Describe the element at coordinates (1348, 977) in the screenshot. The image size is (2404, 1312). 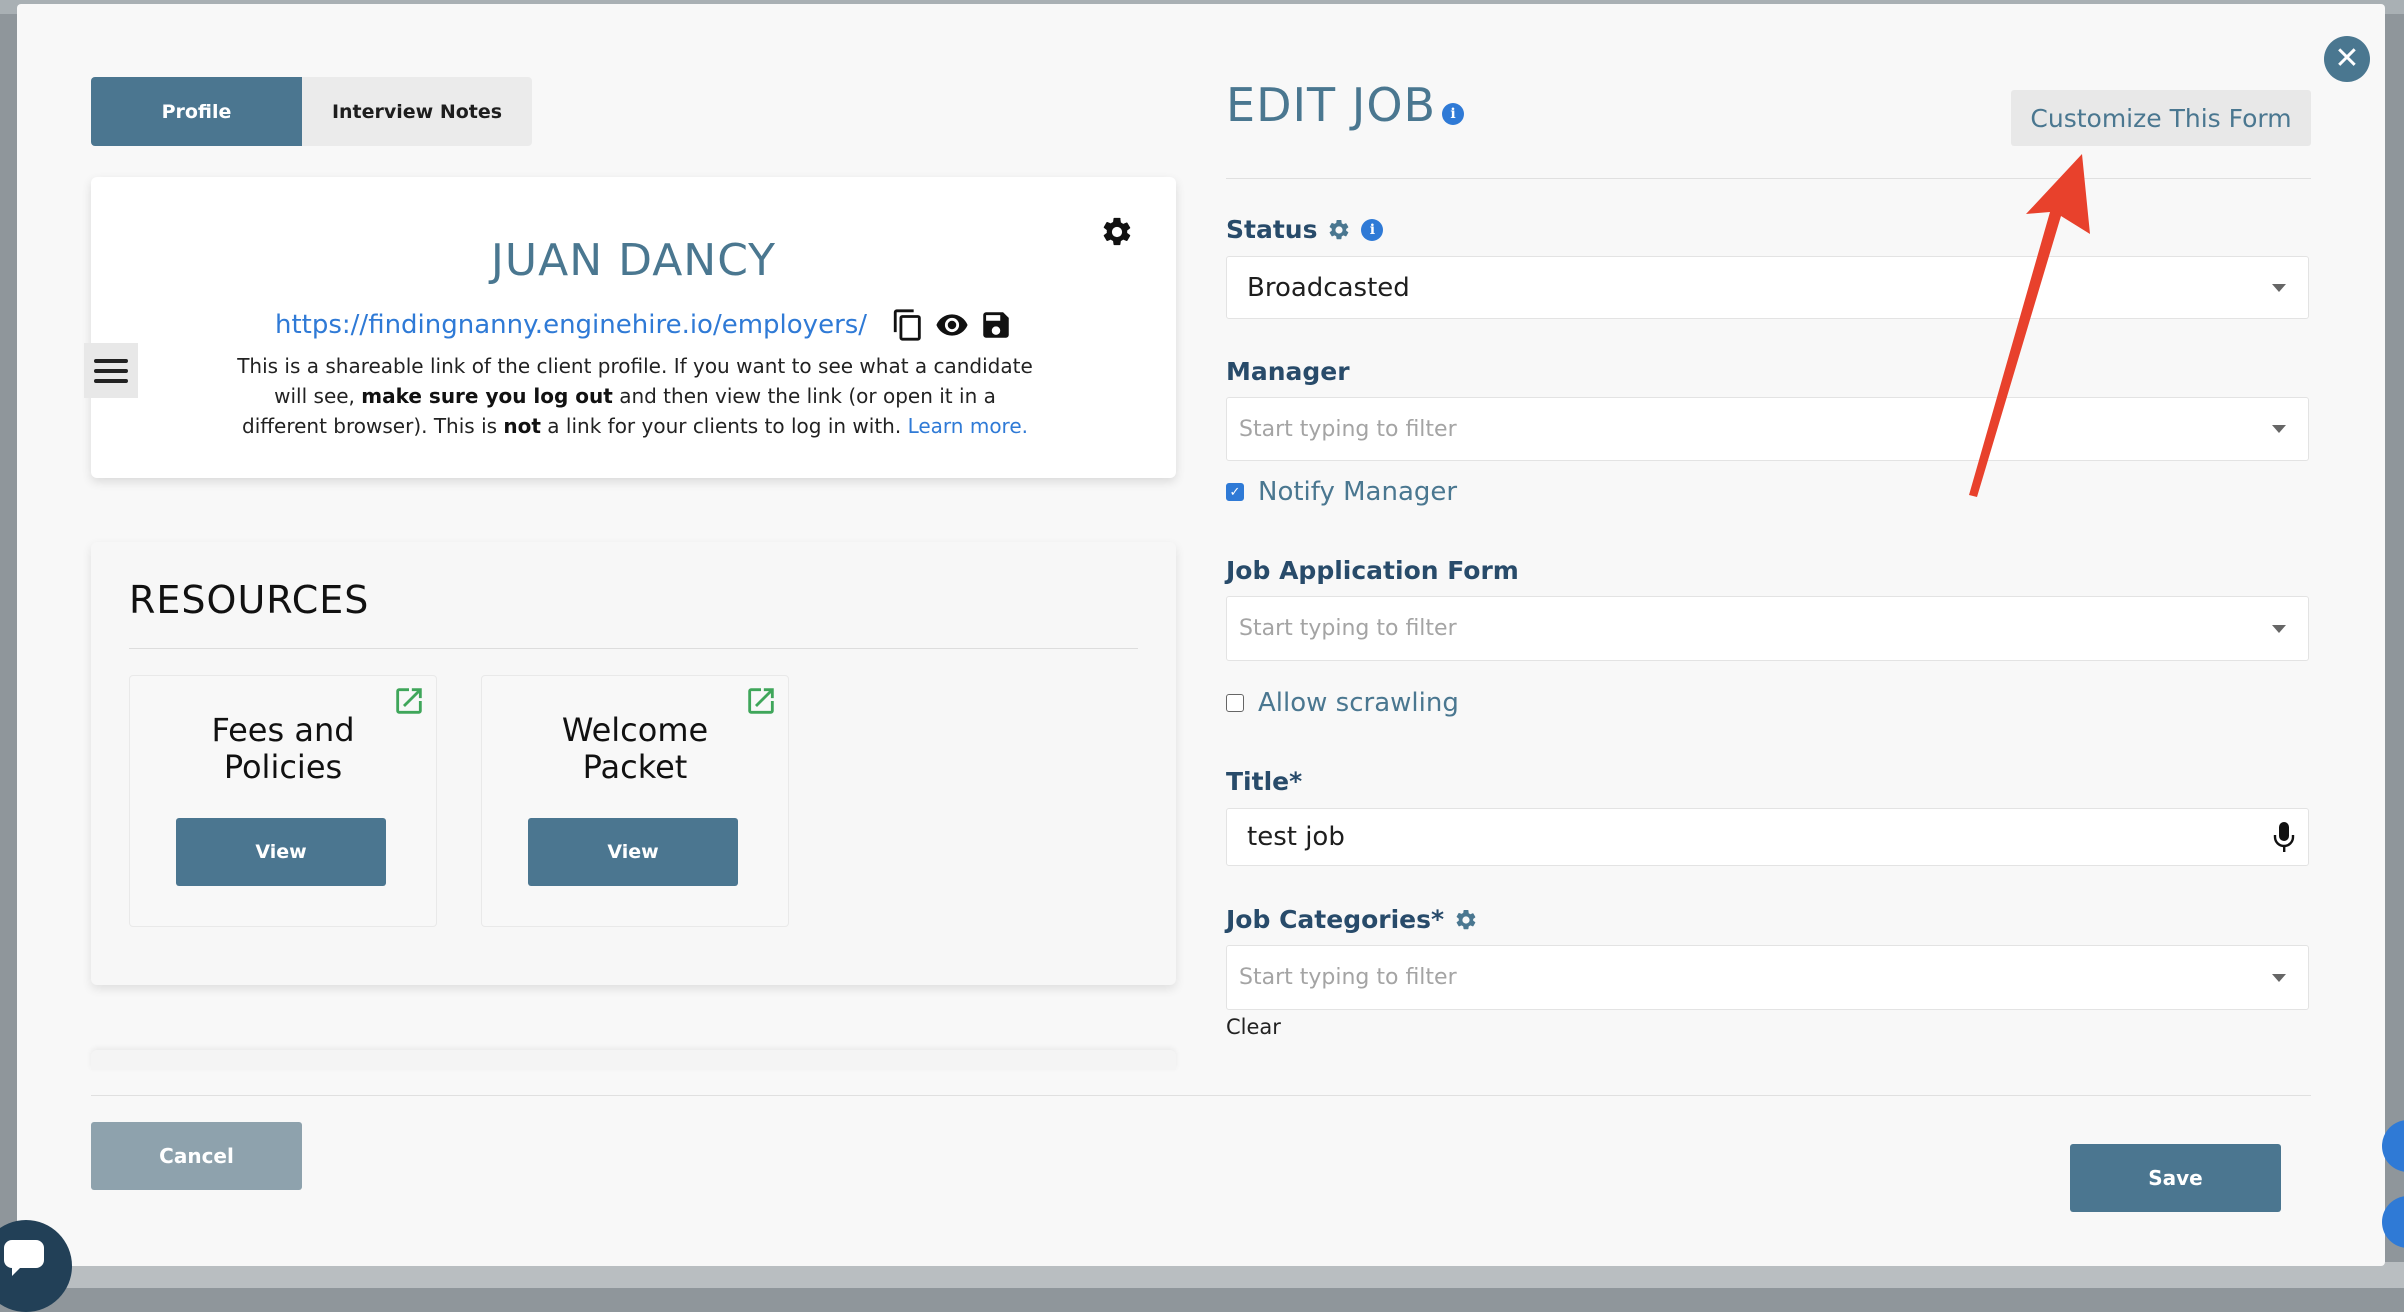
I see `job-categories-placeholder: Start typing to filter` at that location.